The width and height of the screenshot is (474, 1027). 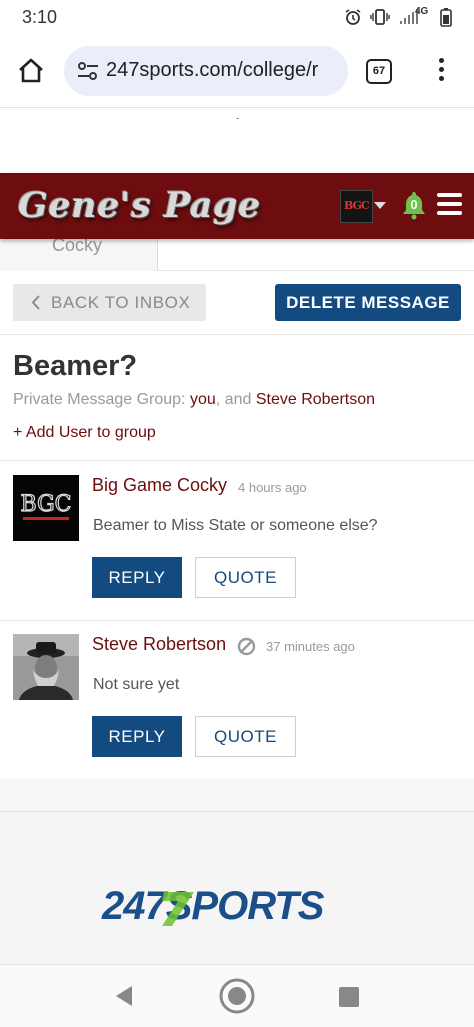 What do you see at coordinates (159, 485) in the screenshot?
I see `message-author: Big Game Cocky` at bounding box center [159, 485].